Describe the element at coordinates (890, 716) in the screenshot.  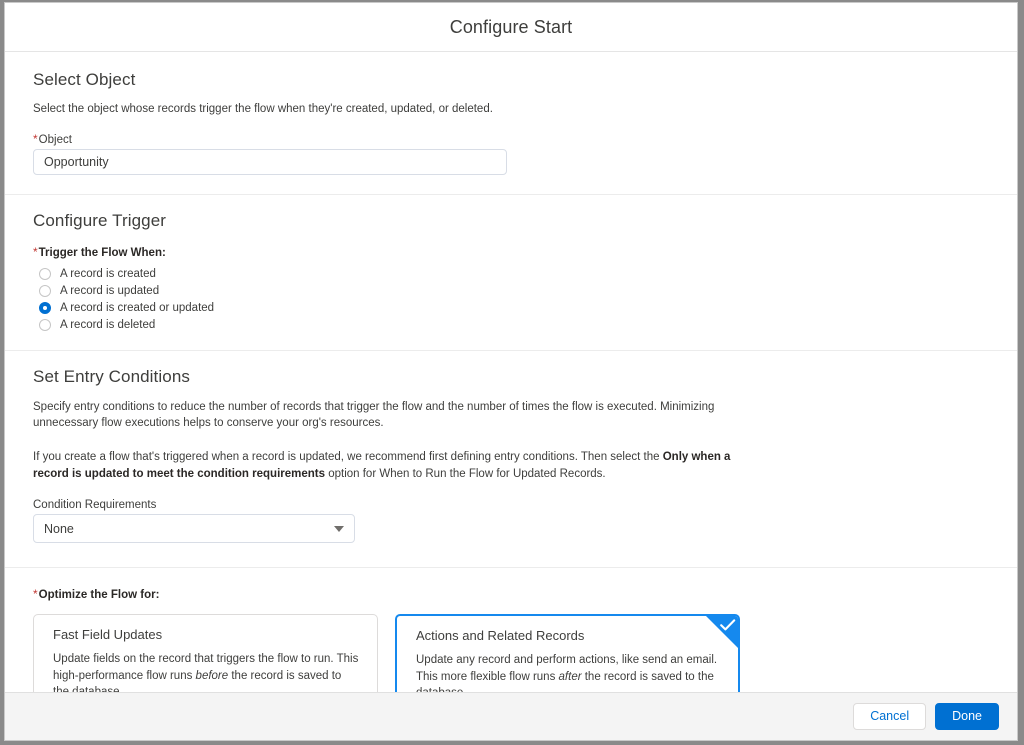
I see `cancel-button: Cancel` at that location.